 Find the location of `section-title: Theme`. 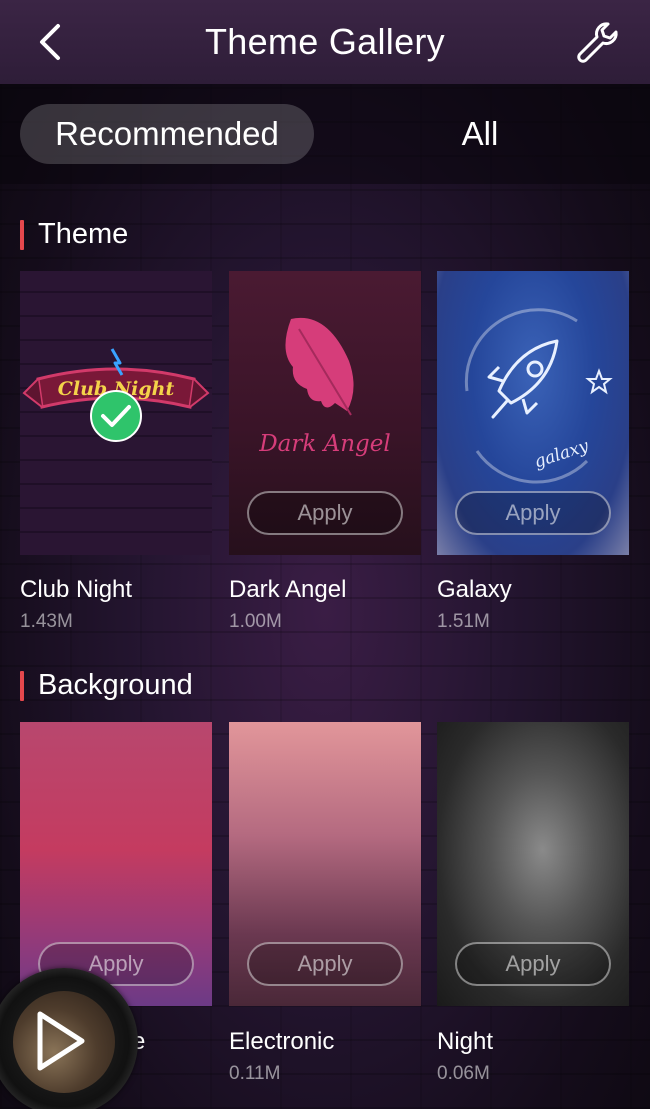

section-title: Theme is located at coordinates (83, 234).